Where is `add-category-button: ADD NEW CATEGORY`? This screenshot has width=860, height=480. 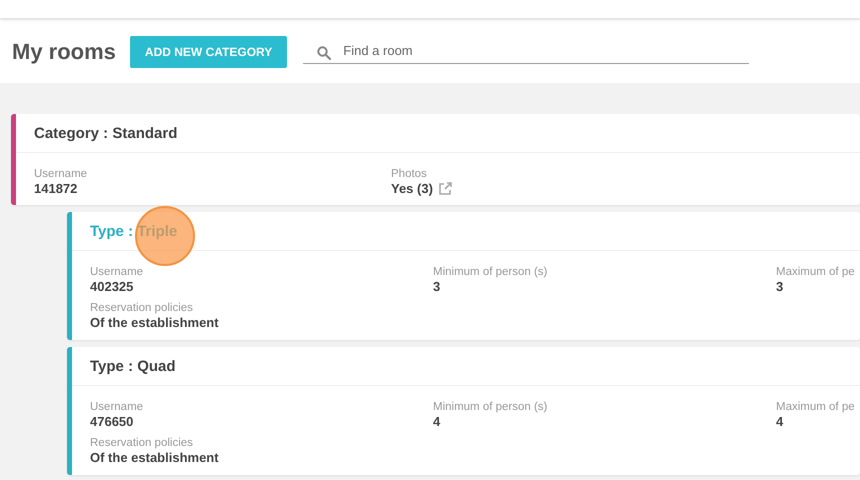 add-category-button: ADD NEW CATEGORY is located at coordinates (209, 52).